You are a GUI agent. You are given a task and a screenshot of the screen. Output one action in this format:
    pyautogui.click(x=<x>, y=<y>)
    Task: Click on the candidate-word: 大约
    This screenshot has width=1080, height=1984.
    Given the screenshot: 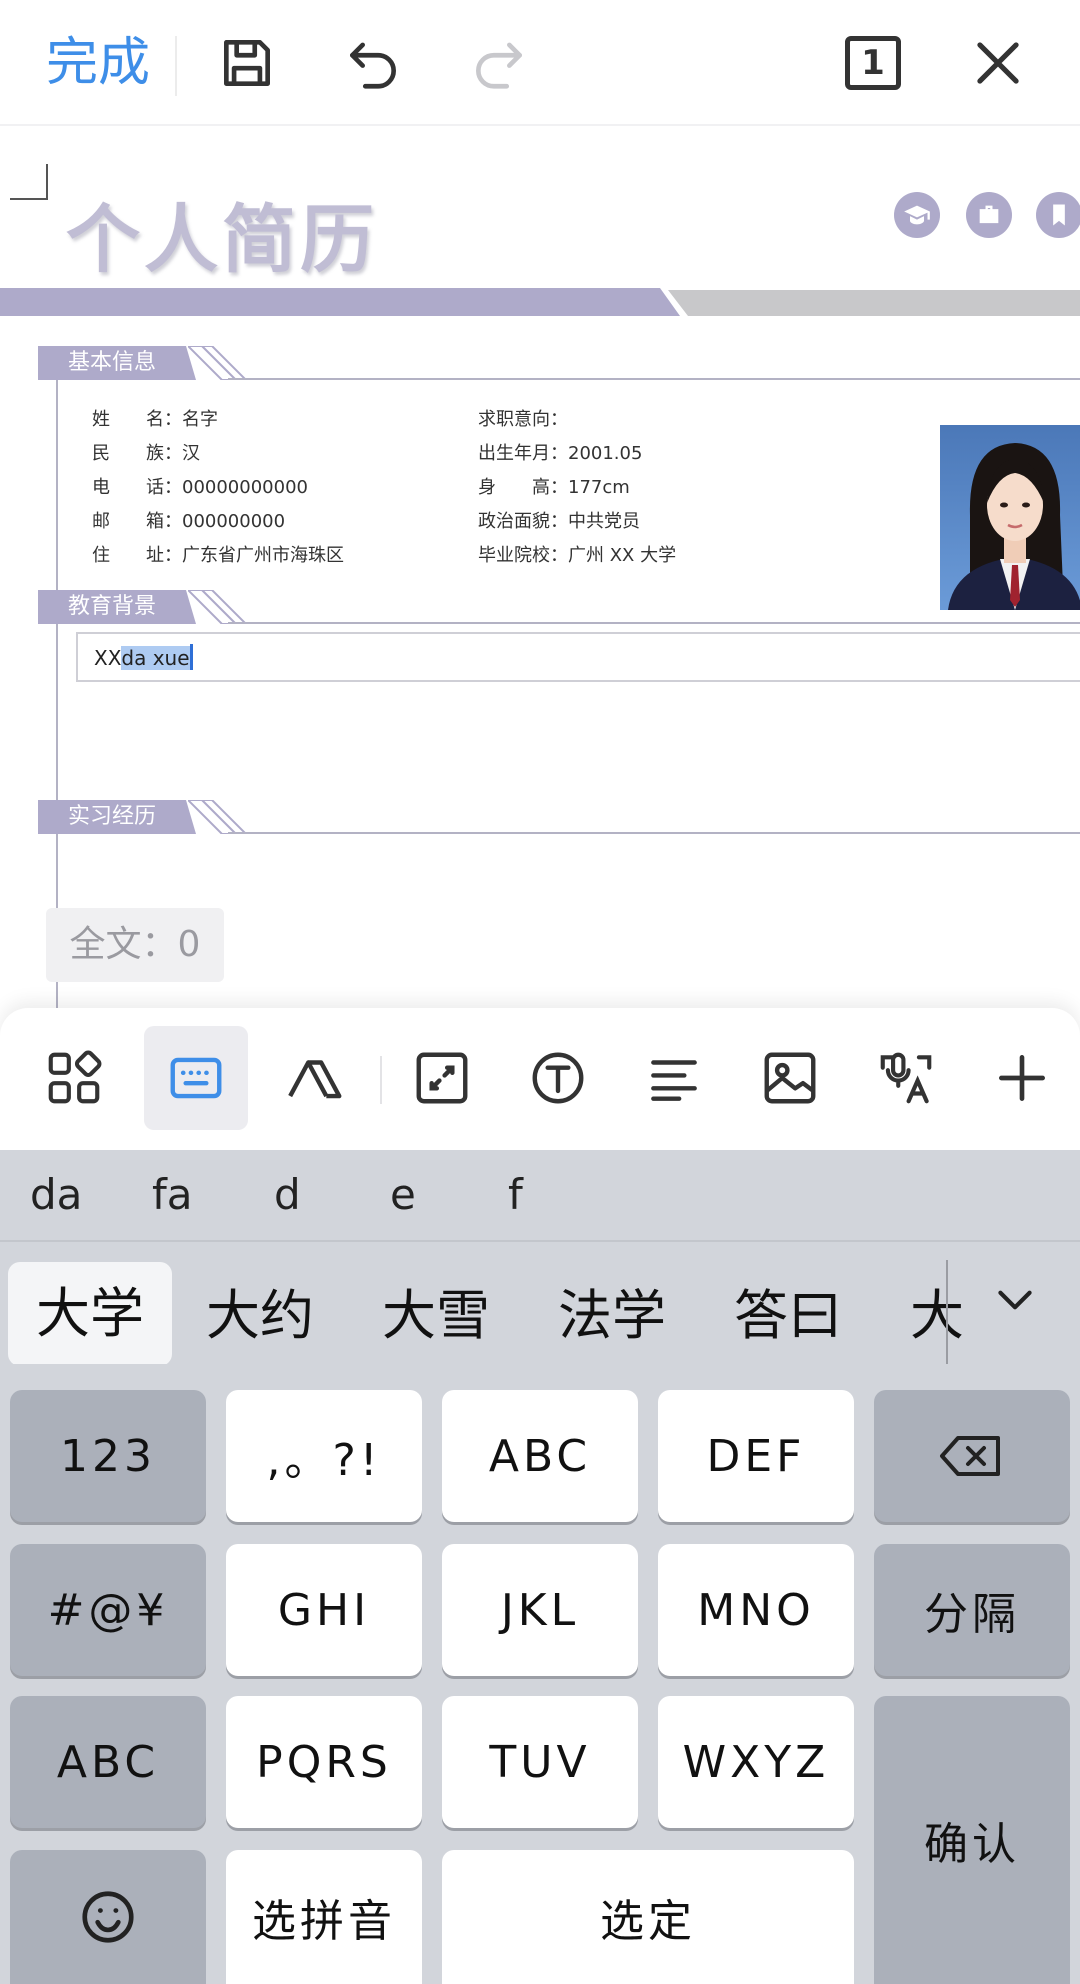 What is the action you would take?
    pyautogui.click(x=260, y=1314)
    